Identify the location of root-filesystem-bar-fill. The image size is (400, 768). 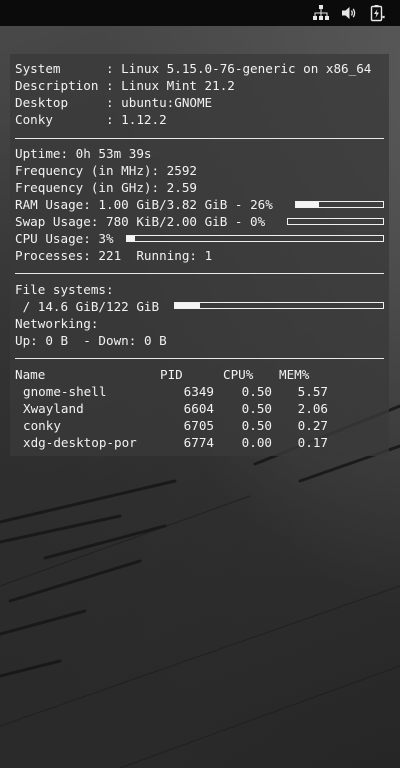
(187, 305).